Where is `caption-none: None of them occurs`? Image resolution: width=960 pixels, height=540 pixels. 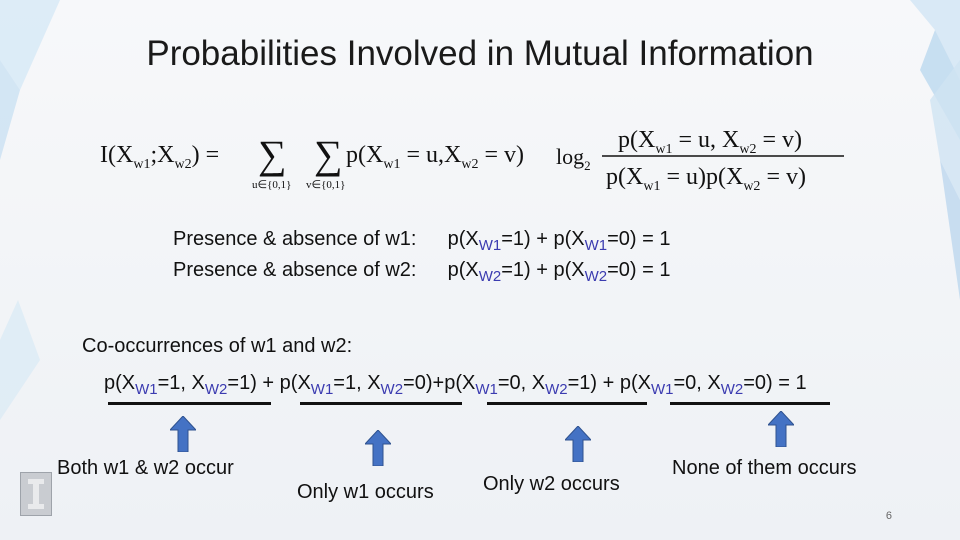
caption-none: None of them occurs is located at coordinates (764, 468).